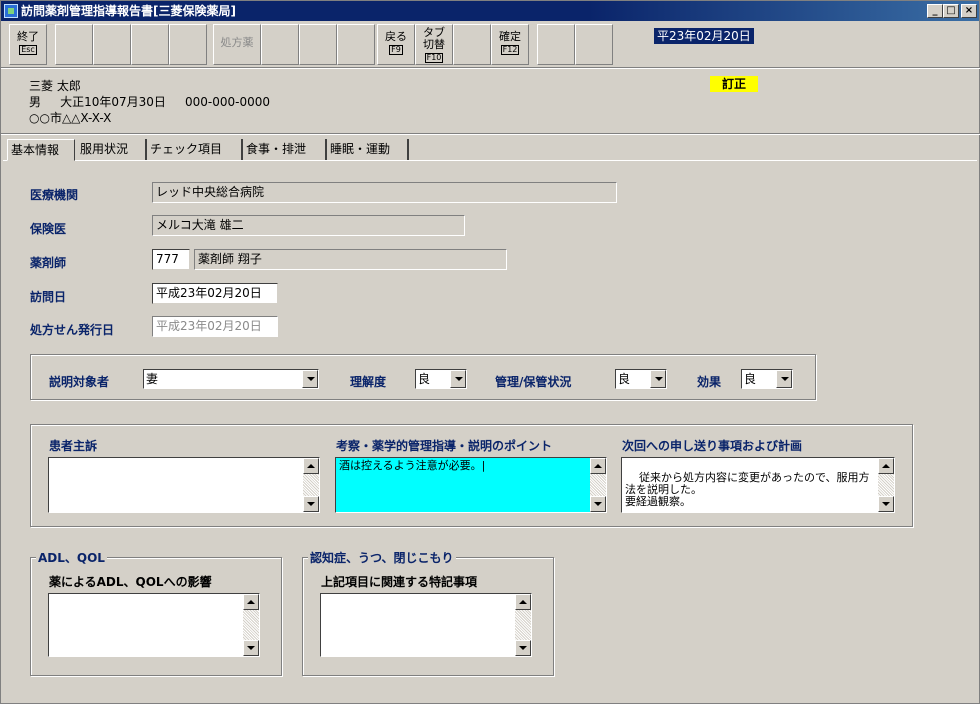  Describe the element at coordinates (510, 50) in the screenshot. I see `confirm-key: F12` at that location.